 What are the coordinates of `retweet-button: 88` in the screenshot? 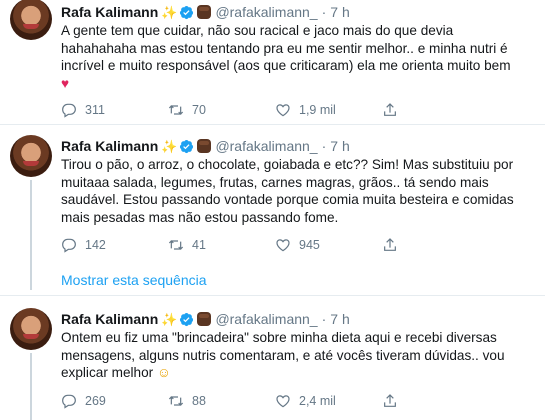 It's located at (187, 401).